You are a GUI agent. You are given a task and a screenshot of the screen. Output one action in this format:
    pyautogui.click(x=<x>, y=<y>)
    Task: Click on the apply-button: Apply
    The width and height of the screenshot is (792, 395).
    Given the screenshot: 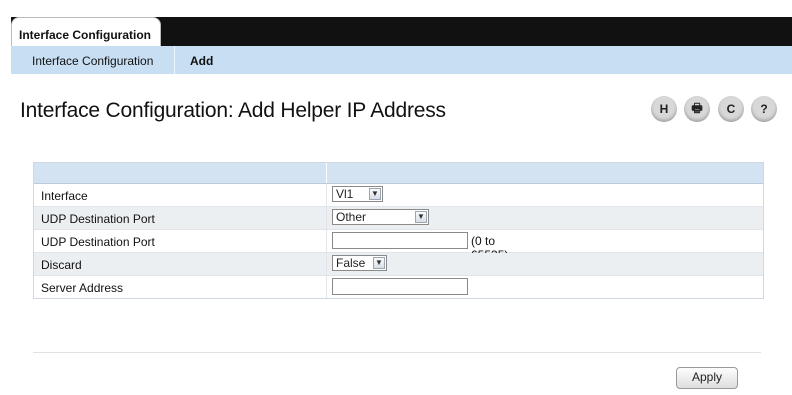 What is the action you would take?
    pyautogui.click(x=707, y=378)
    